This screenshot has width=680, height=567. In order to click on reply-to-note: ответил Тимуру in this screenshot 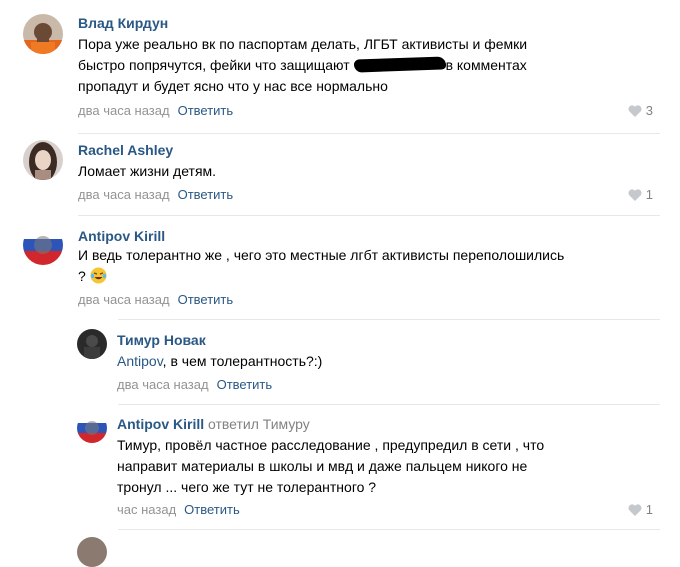, I will do `click(259, 424)`.